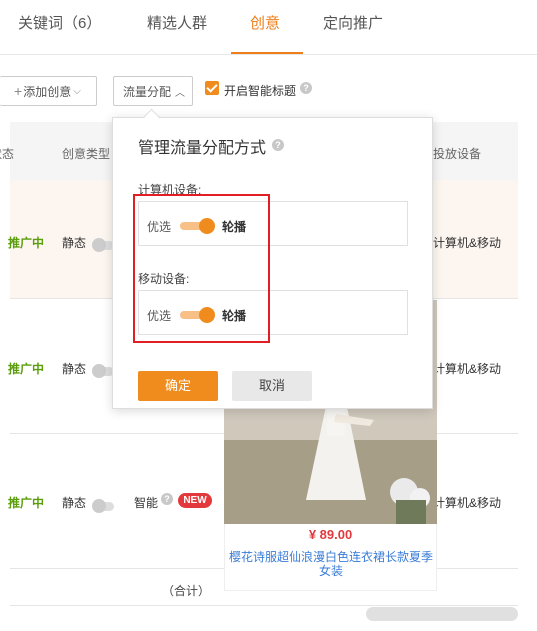 This screenshot has width=537, height=631. I want to click on popover-title: 管理流量分配方式, so click(202, 148).